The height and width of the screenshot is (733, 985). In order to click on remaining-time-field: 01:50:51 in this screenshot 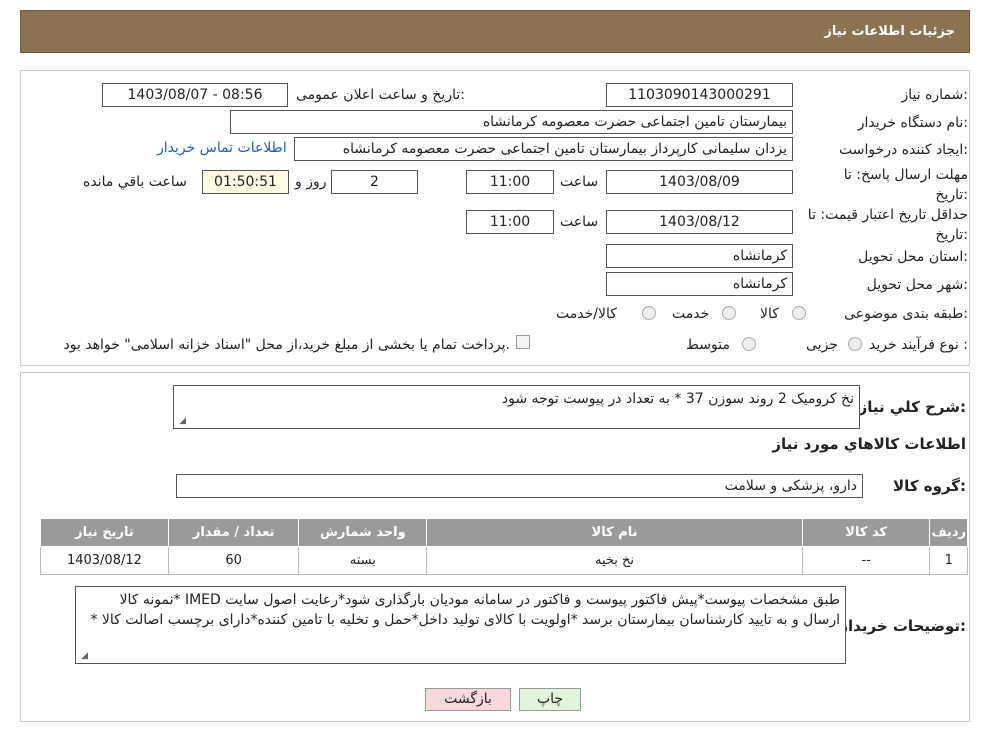, I will do `click(245, 182)`.